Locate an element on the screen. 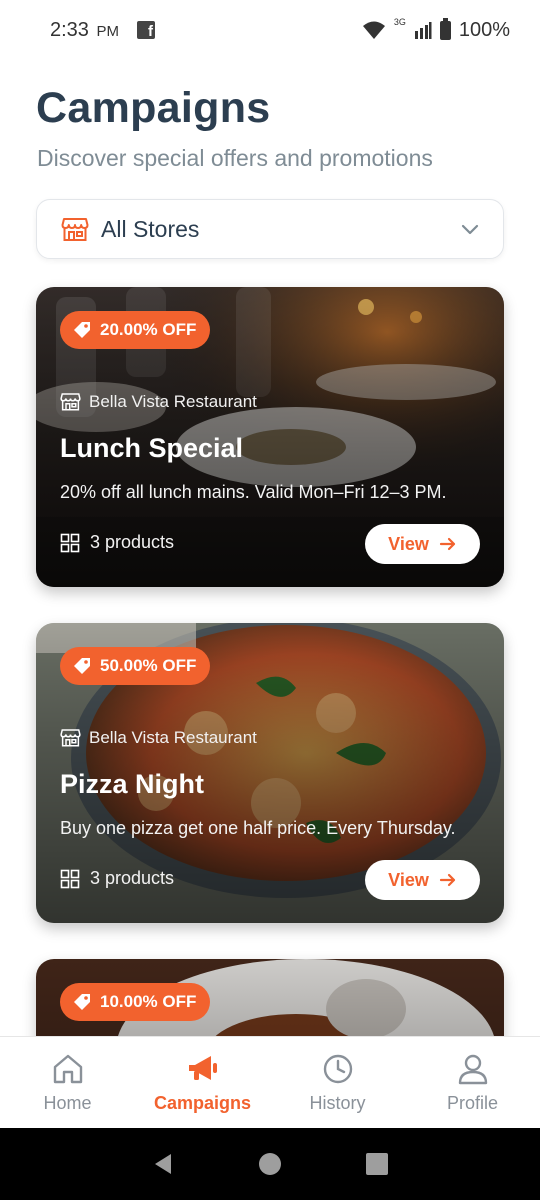 The height and width of the screenshot is (1200, 540). discount-label: 10.00% OFF is located at coordinates (148, 1001).